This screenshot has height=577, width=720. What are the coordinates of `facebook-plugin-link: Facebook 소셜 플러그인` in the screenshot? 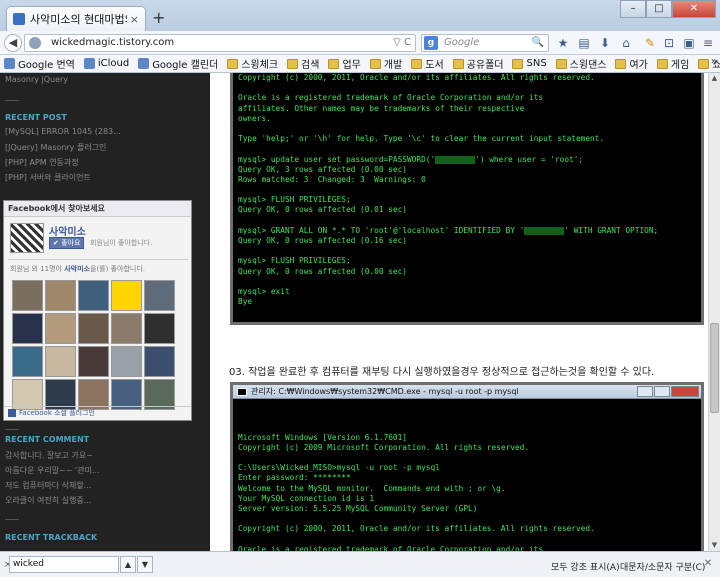 It's located at (97, 413).